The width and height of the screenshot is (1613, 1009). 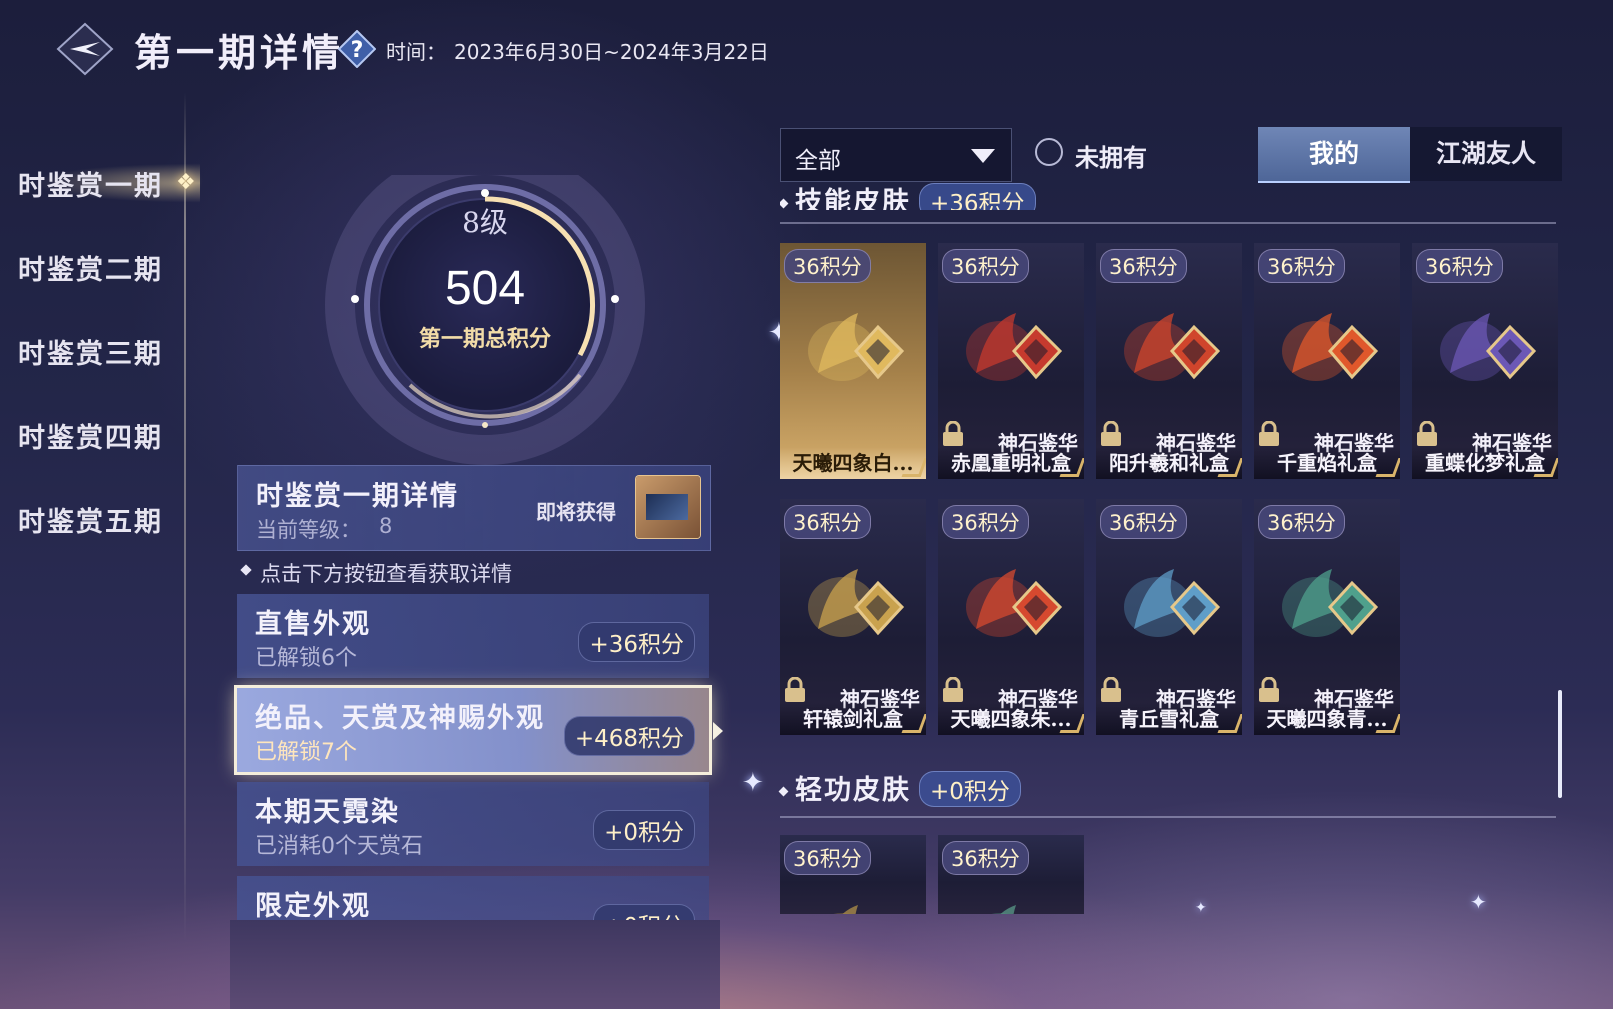 What do you see at coordinates (668, 507) in the screenshot?
I see `upcoming-reward-thumbnail` at bounding box center [668, 507].